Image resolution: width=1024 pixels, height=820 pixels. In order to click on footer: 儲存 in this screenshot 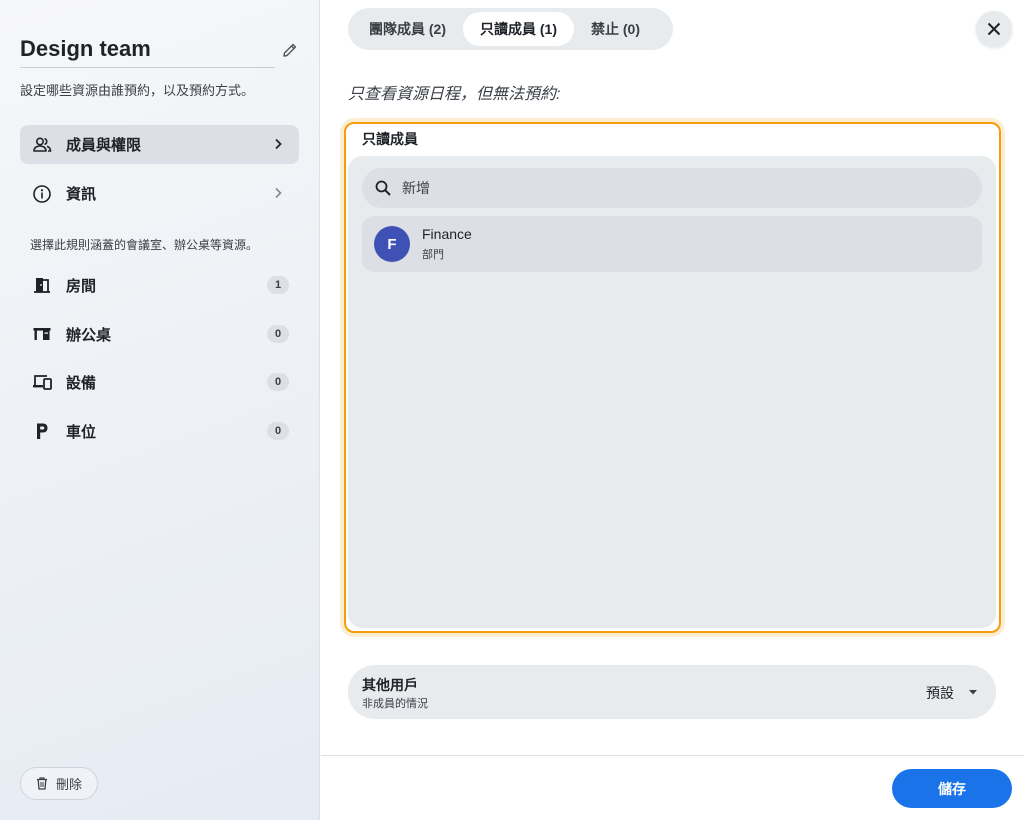, I will do `click(672, 787)`.